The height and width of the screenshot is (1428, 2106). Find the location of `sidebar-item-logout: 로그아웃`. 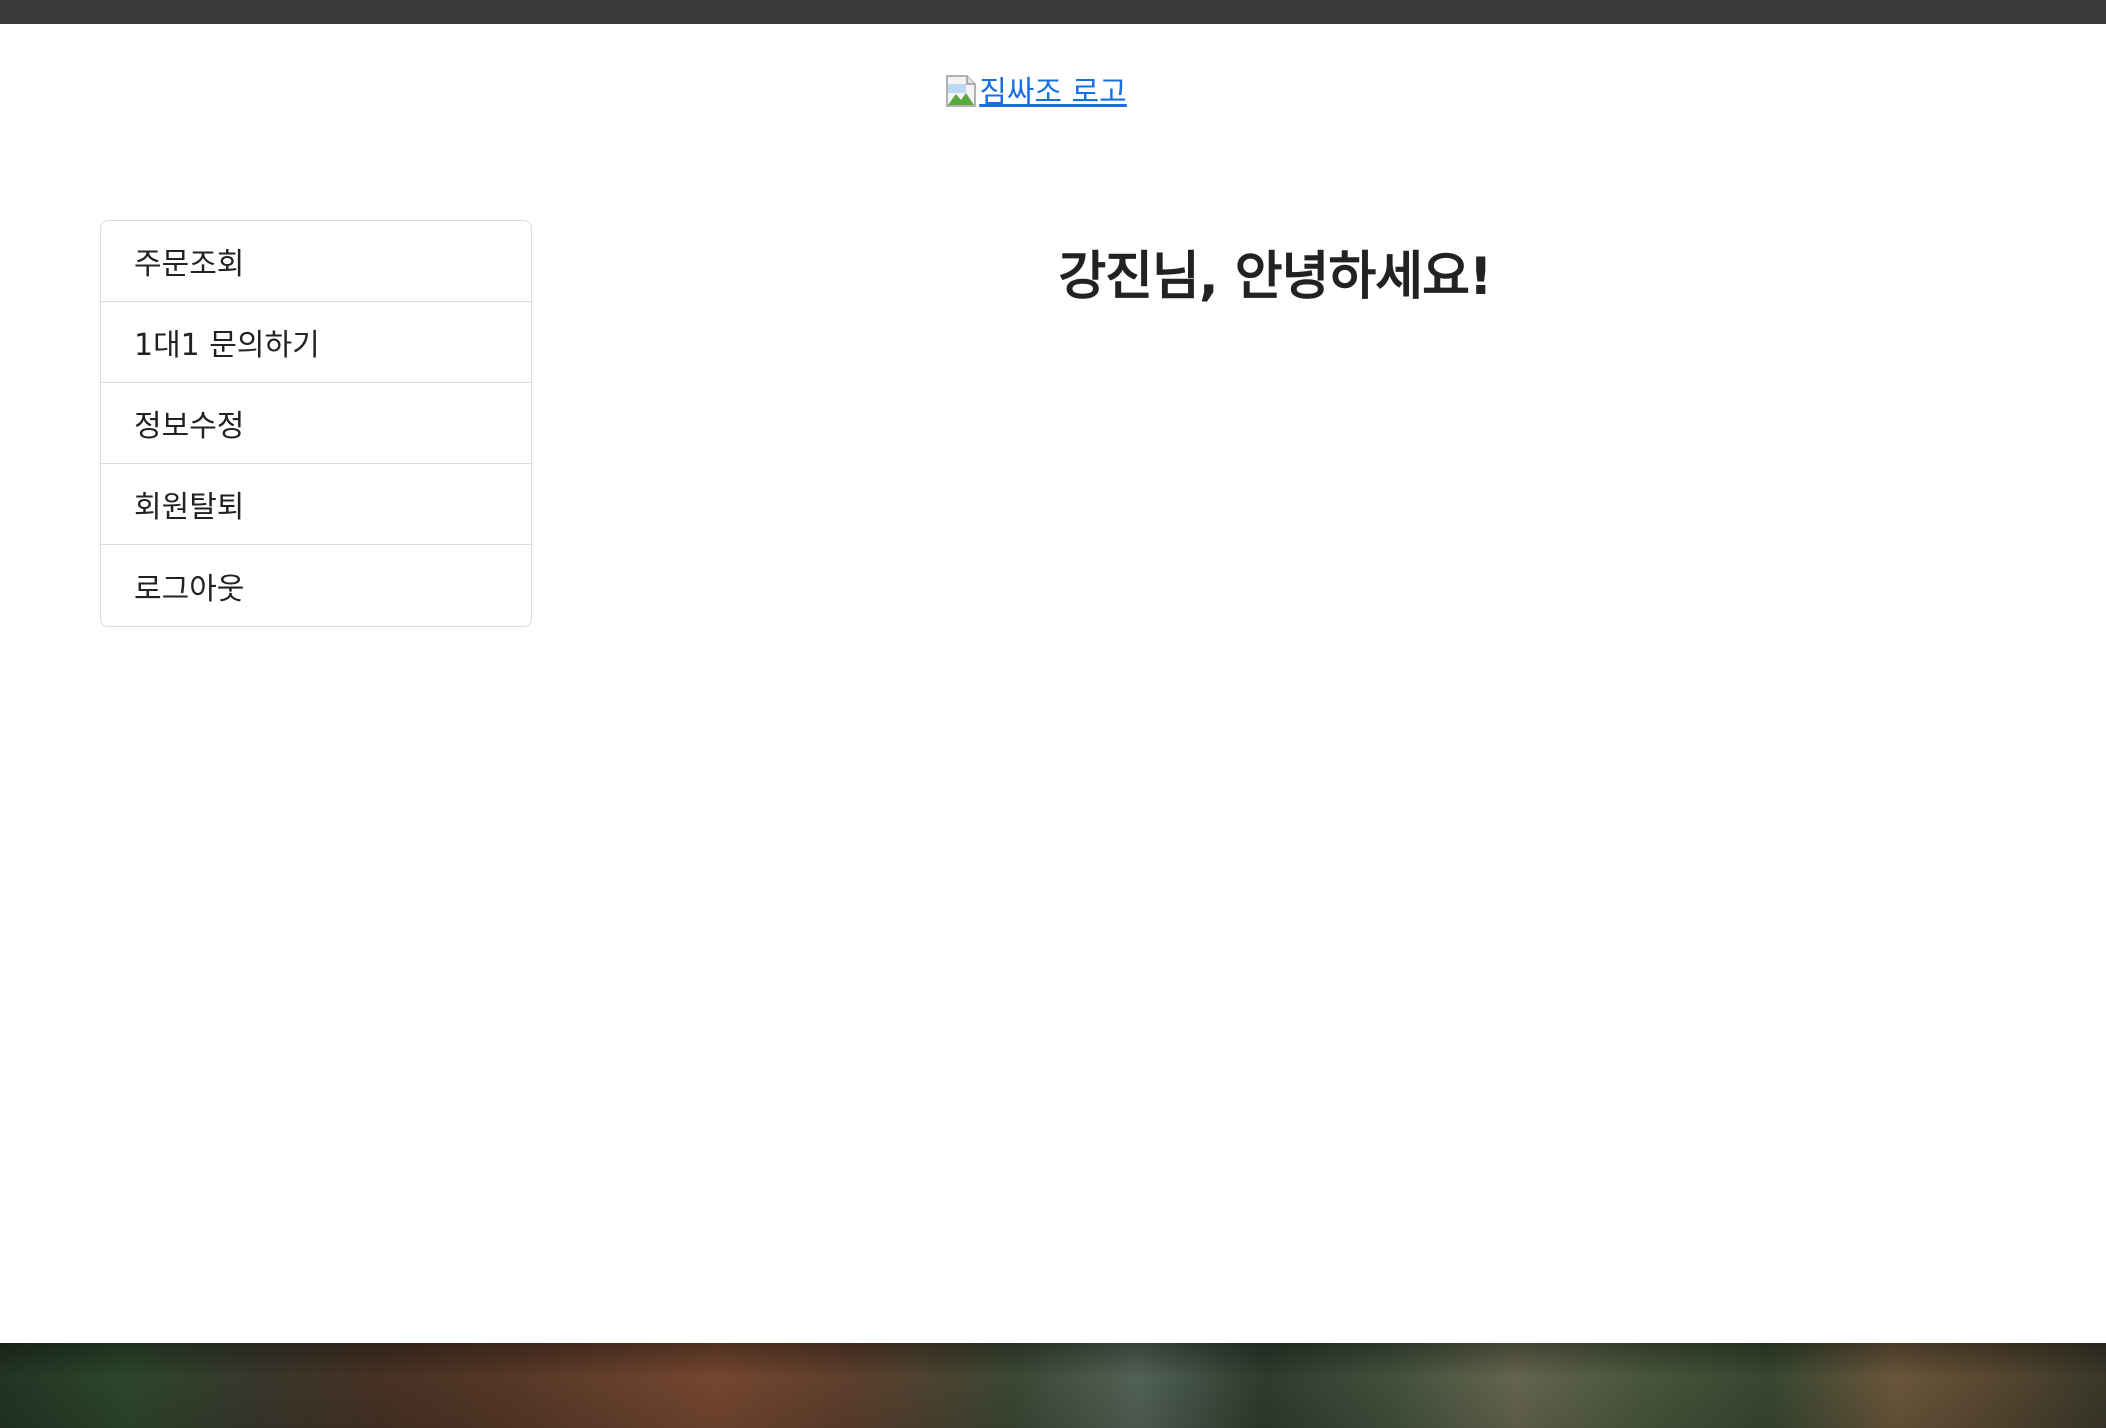

sidebar-item-logout: 로그아웃 is located at coordinates (316, 585).